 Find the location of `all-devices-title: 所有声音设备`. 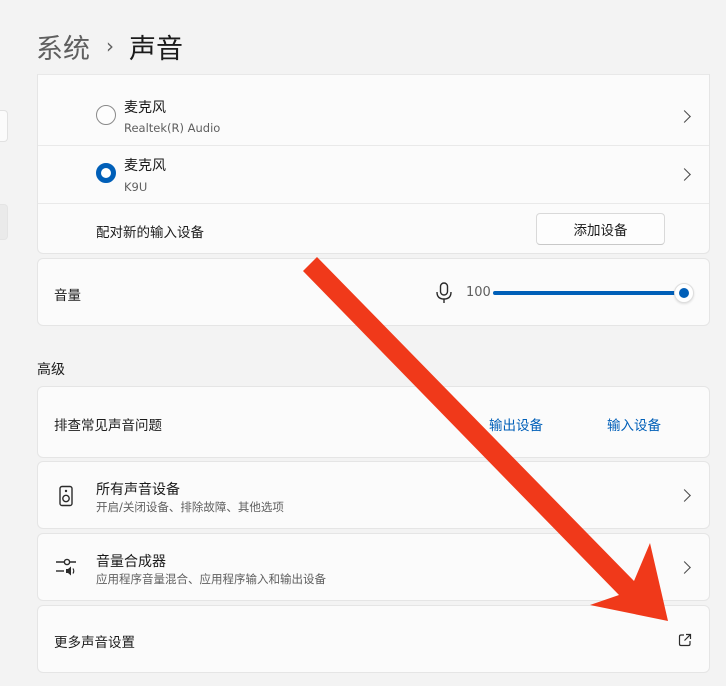

all-devices-title: 所有声音设备 is located at coordinates (138, 490).